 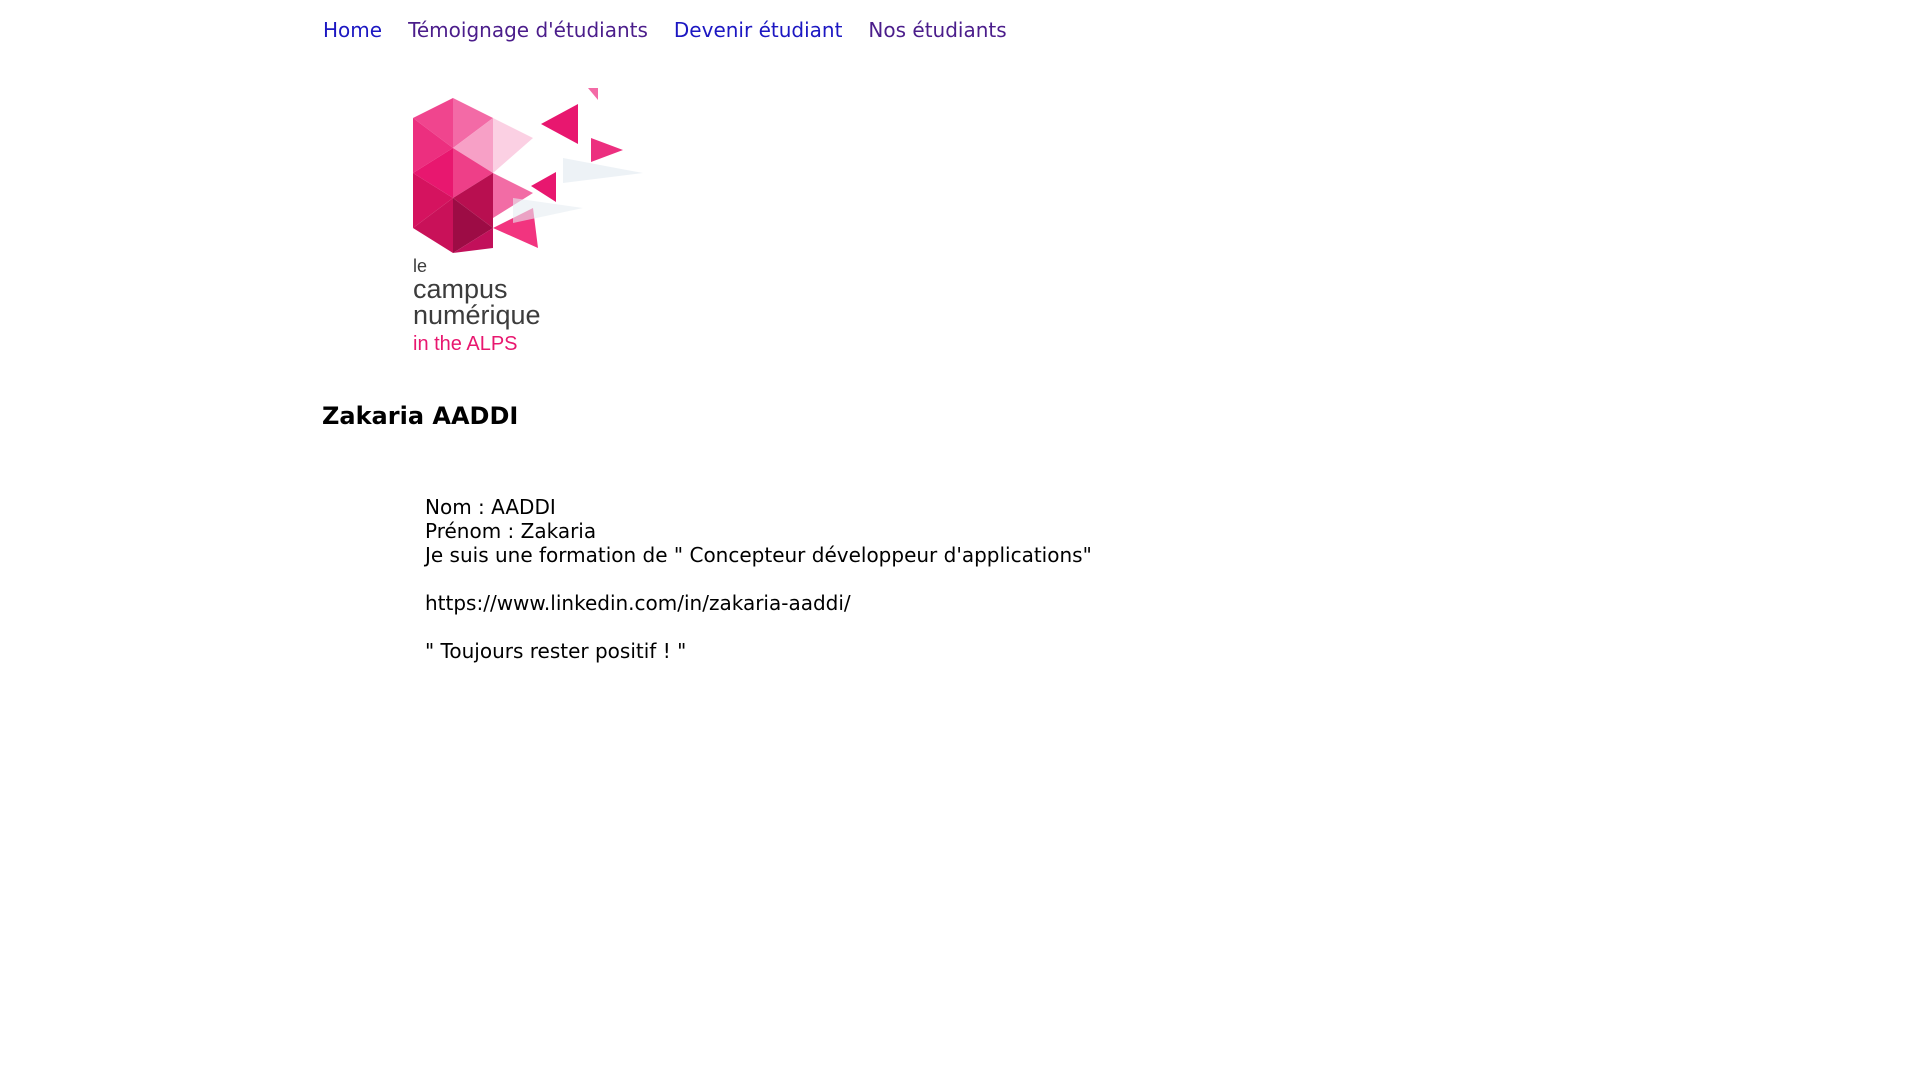 I want to click on logo-graphic: le campus numérique in the ALPS, so click(x=528, y=221).